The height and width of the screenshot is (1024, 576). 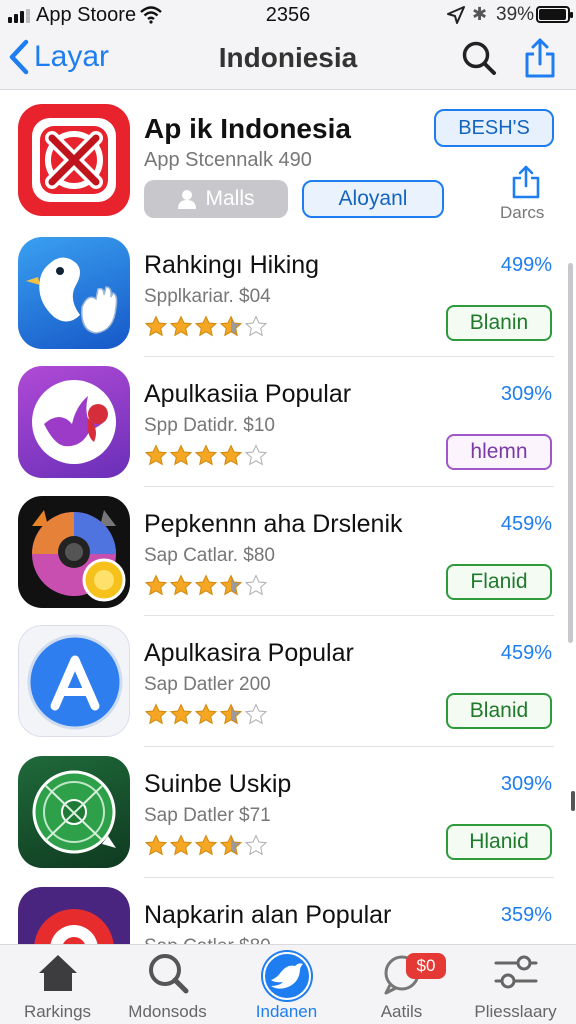 I want to click on app-action-button: Hlanid, so click(x=499, y=842).